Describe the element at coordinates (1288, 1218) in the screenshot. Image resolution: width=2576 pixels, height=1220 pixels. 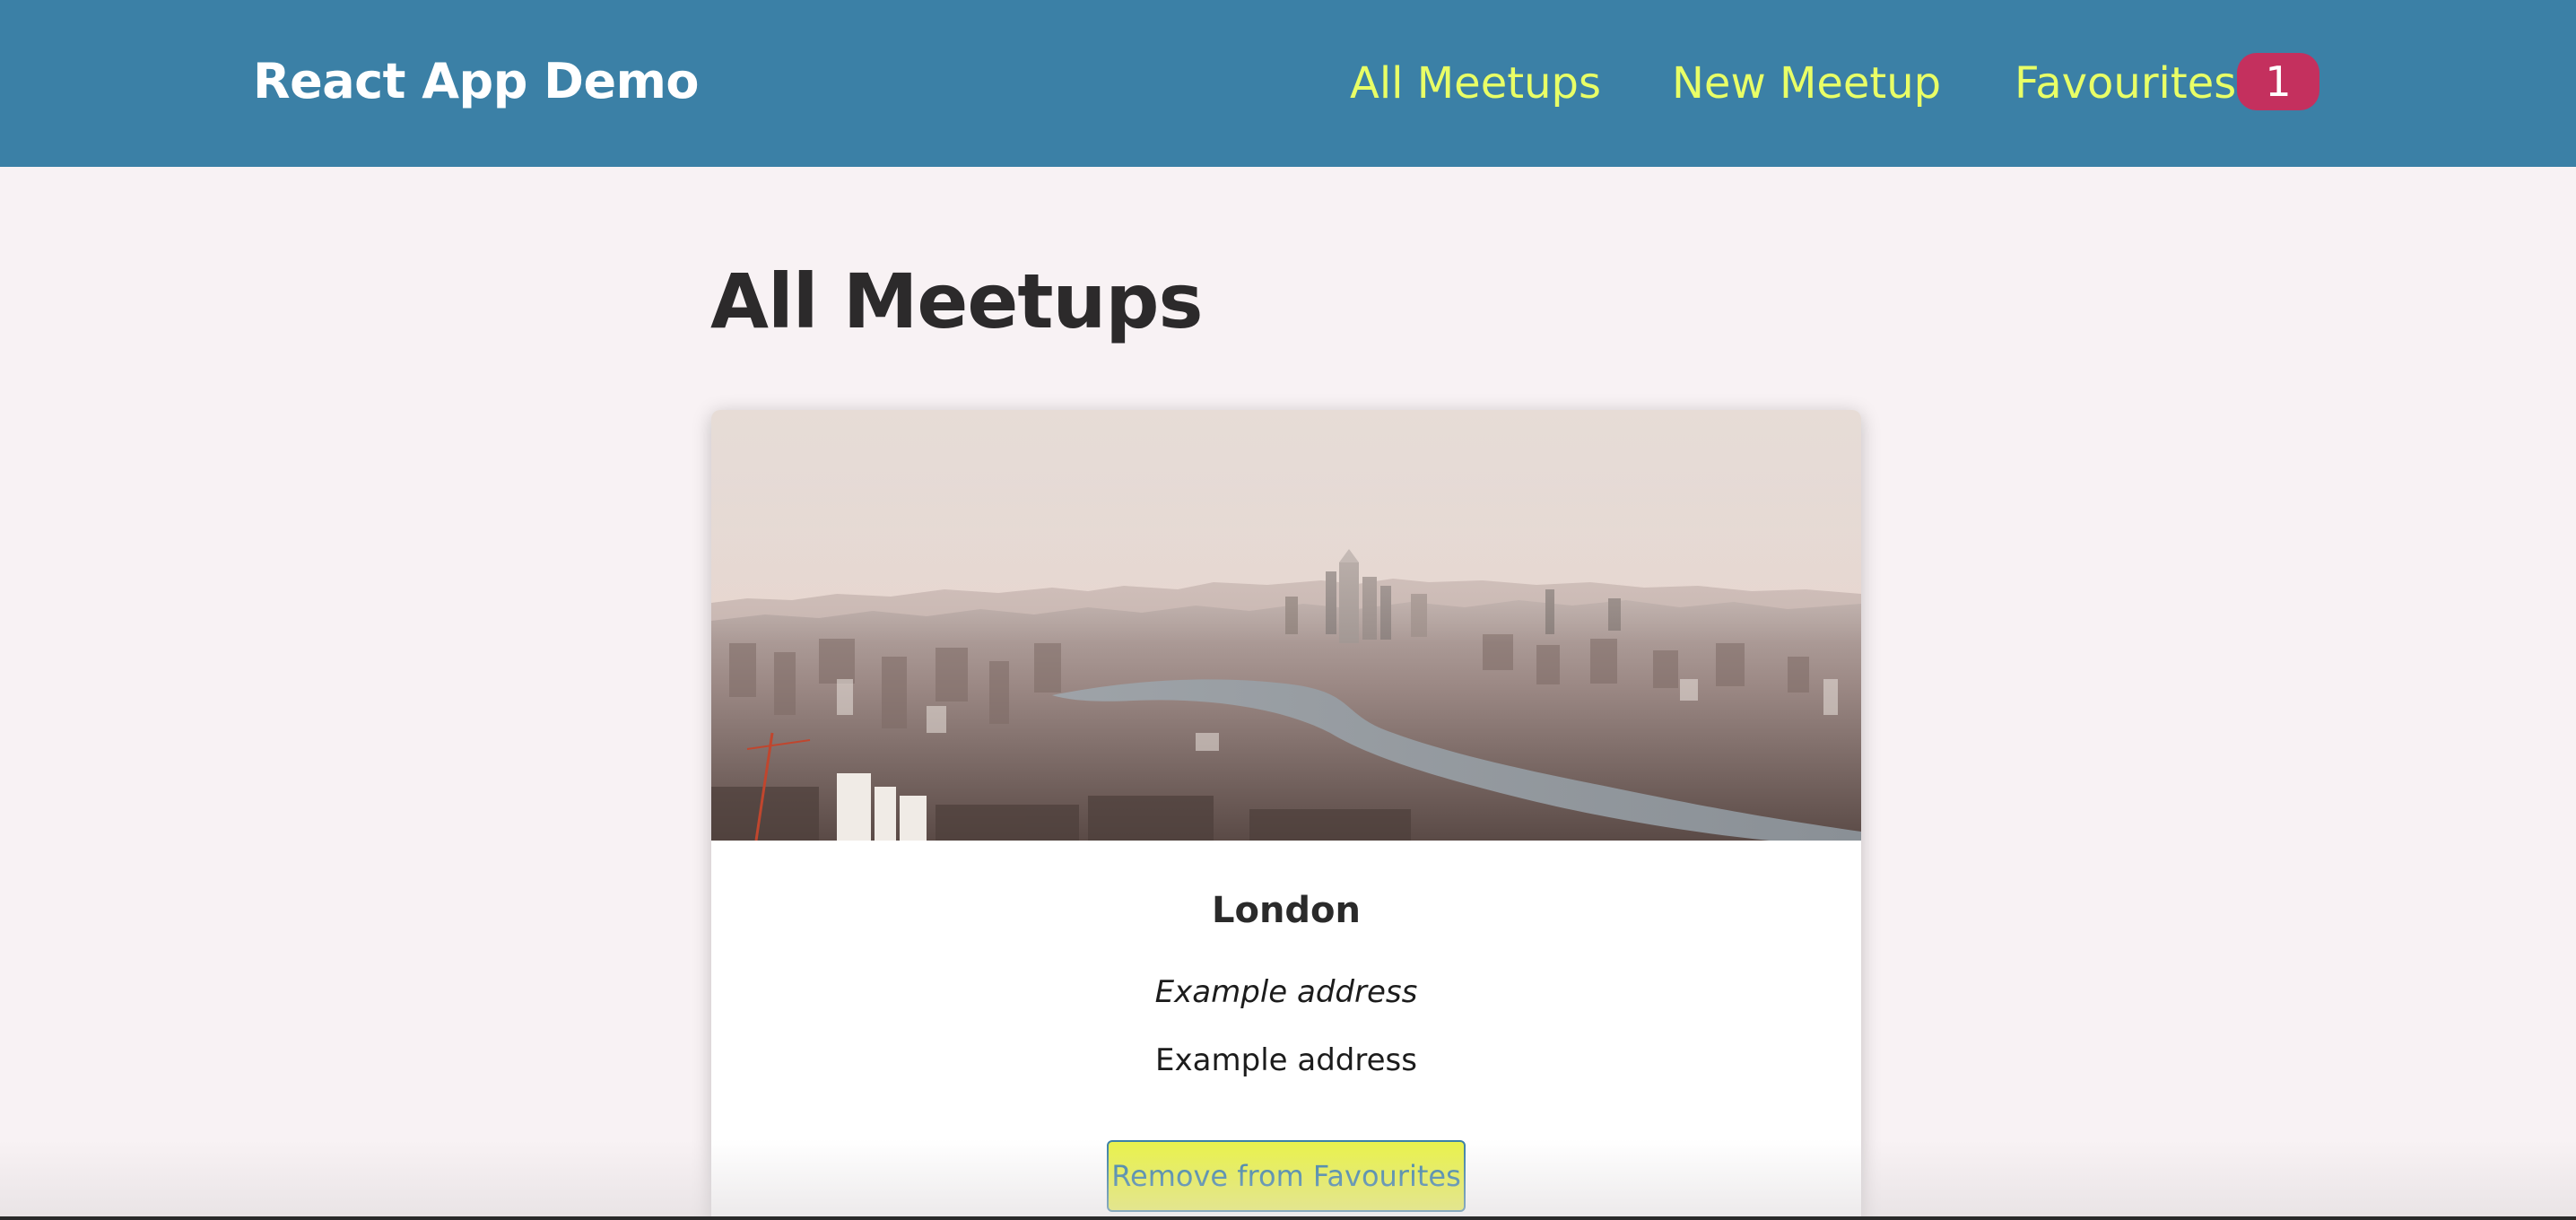
I see `window-bottom-border` at that location.